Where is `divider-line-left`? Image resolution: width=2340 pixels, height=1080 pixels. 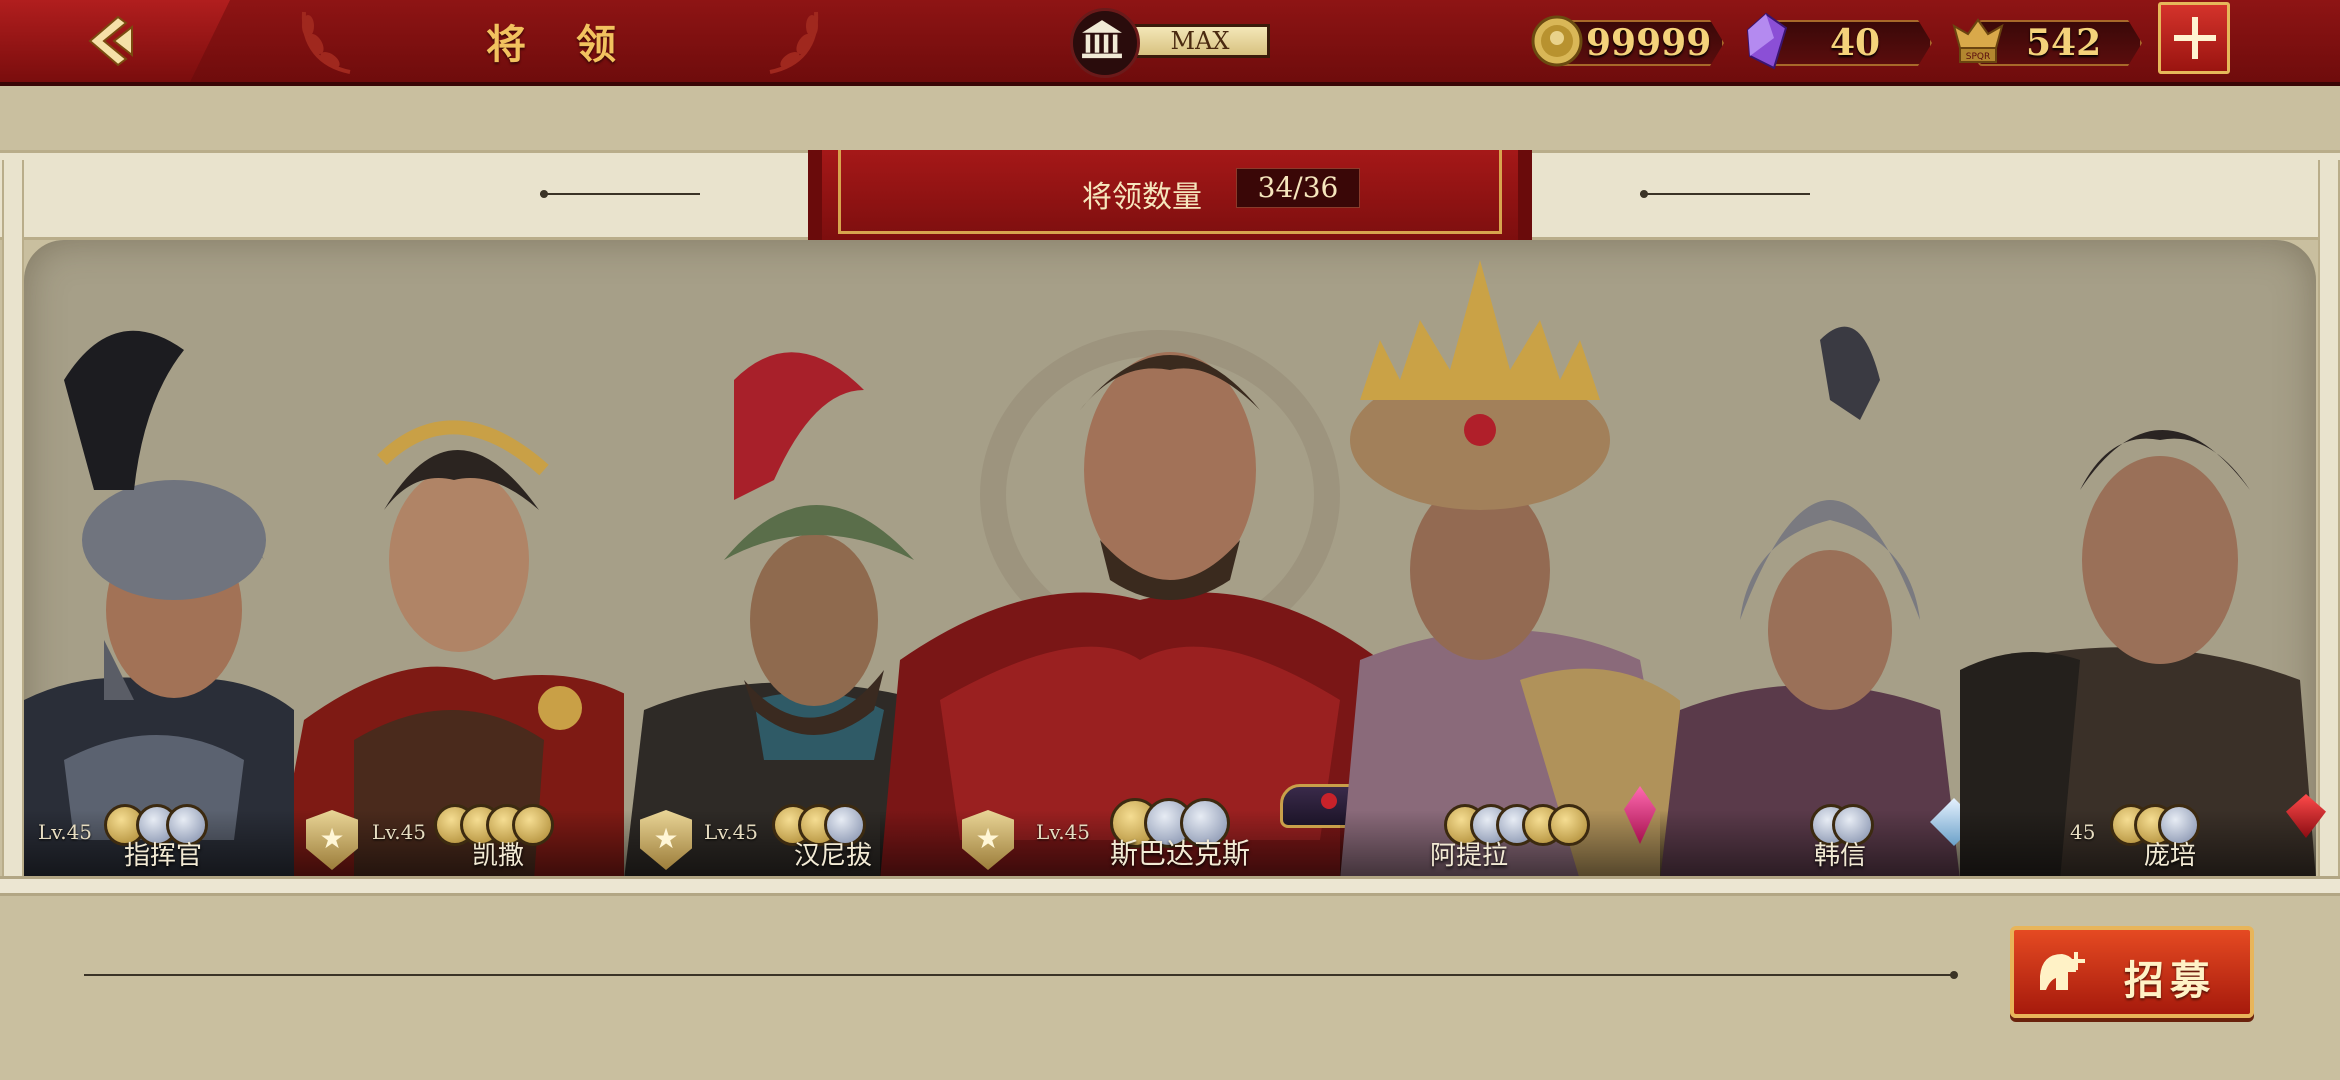
divider-line-left is located at coordinates (620, 194).